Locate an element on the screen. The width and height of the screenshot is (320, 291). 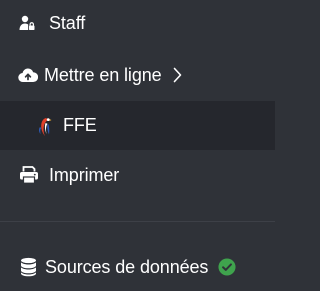
menu-item-label: Mettre en ligne is located at coordinates (103, 74).